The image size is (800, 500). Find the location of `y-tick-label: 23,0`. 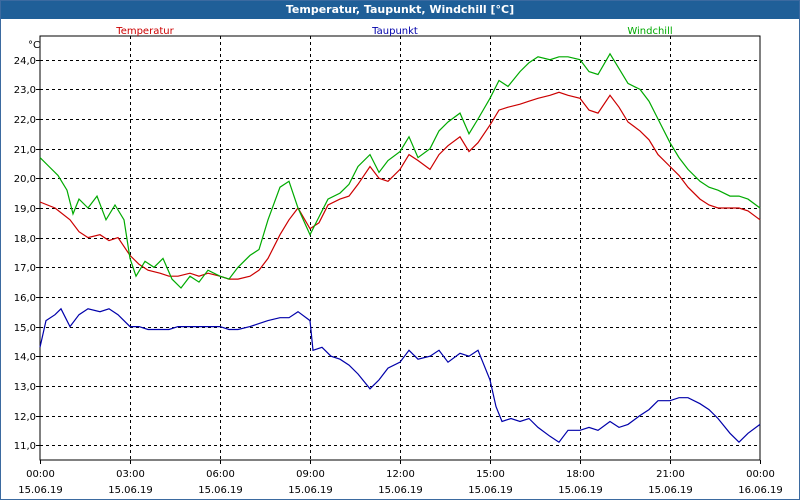

y-tick-label: 23,0 is located at coordinates (25, 90).